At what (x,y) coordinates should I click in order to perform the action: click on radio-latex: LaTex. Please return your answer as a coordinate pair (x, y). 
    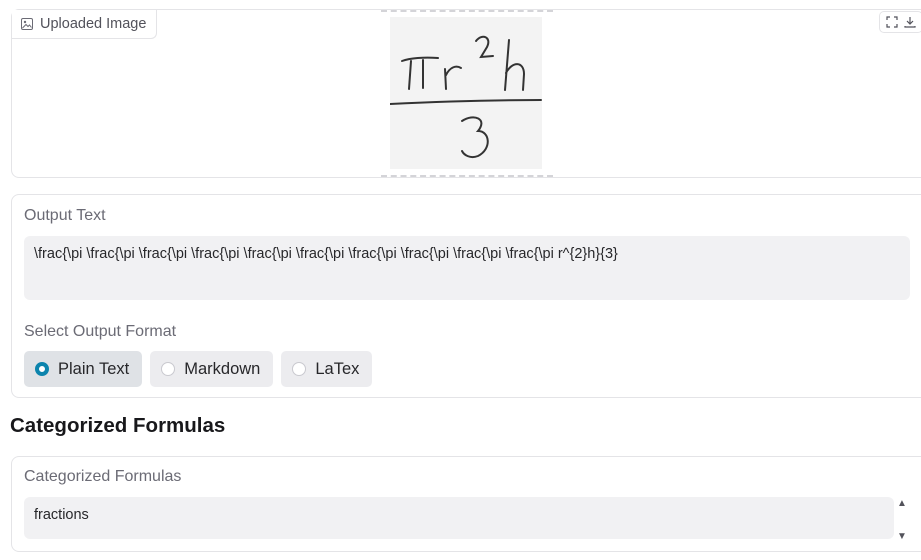
    Looking at the image, I should click on (327, 369).